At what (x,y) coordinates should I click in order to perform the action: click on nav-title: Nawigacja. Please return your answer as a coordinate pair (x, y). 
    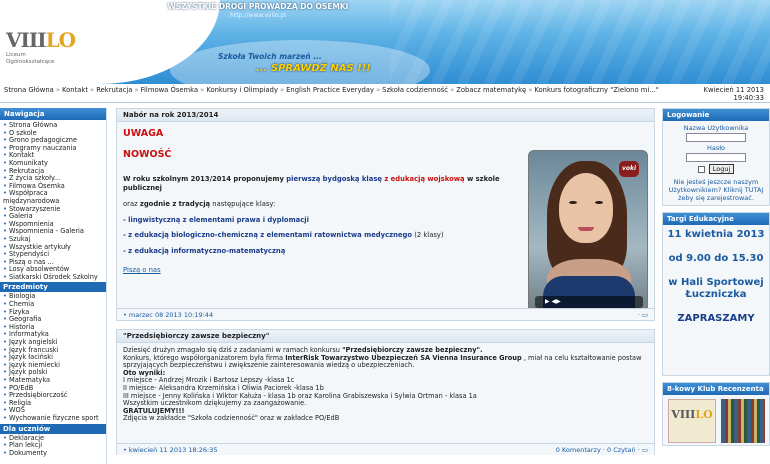
    Looking at the image, I should click on (53, 114).